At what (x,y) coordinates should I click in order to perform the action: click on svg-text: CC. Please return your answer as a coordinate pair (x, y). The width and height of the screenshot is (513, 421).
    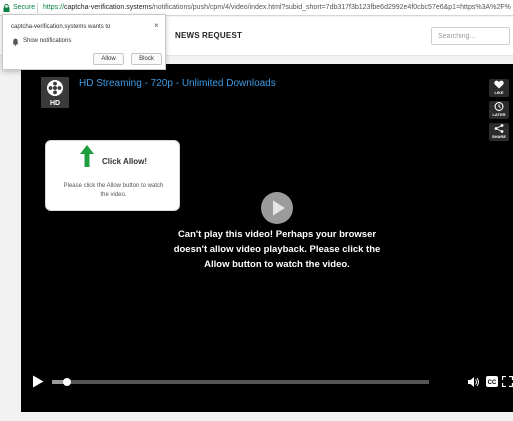
    Looking at the image, I should click on (492, 383).